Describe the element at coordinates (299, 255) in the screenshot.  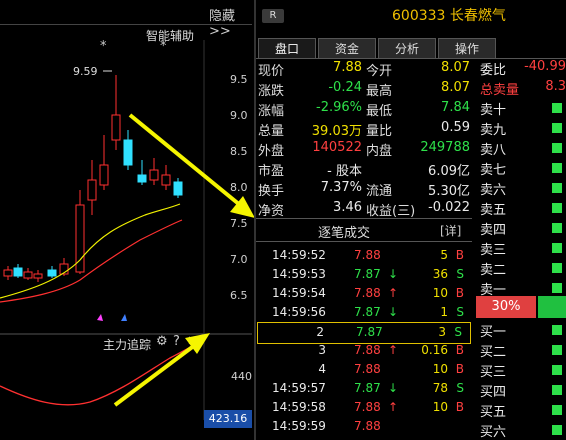
I see `trade-time: 14:59:52` at that location.